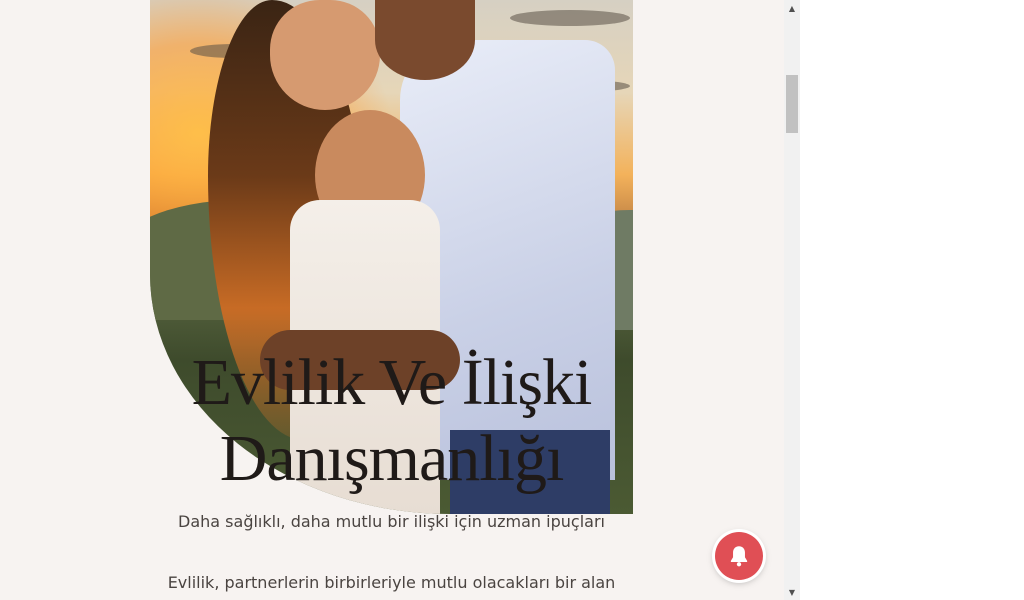  Describe the element at coordinates (391, 421) in the screenshot. I see `hero-title: Evlilik Ve İlişki Danışmanlığı` at that location.